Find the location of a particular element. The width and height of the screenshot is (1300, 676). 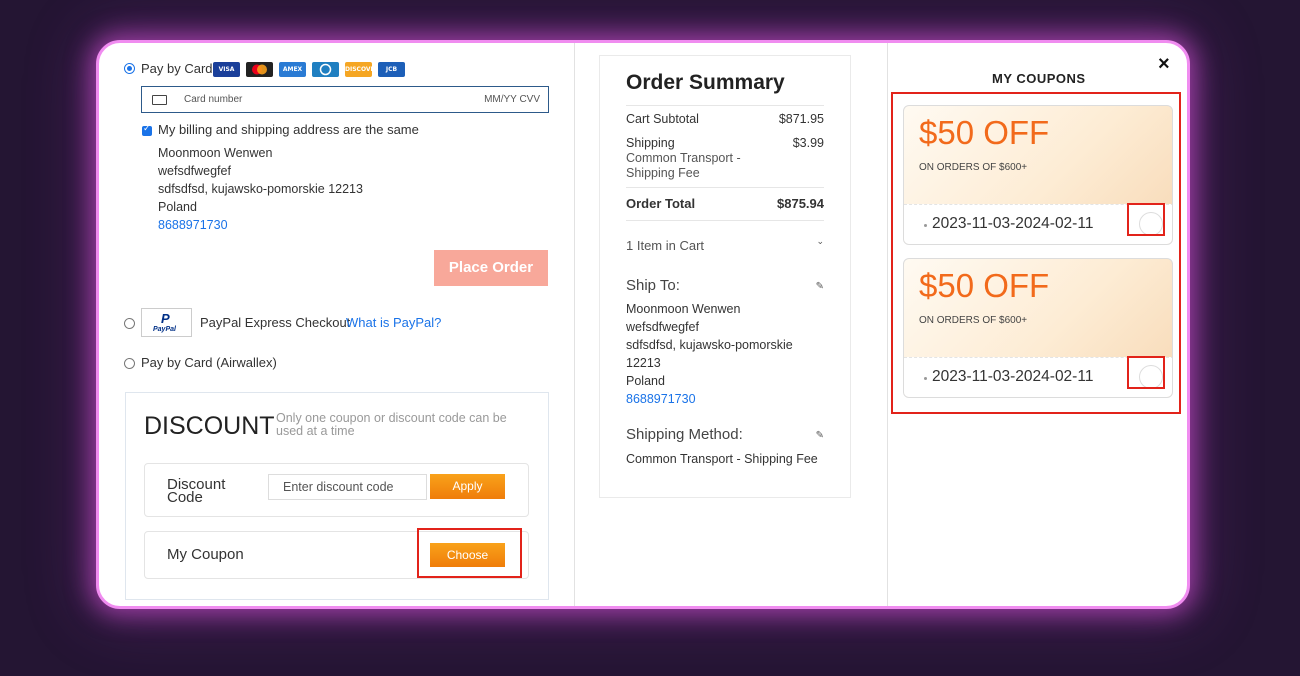

shipping-method-value: Common Transport - Shipping Fee is located at coordinates (722, 459).